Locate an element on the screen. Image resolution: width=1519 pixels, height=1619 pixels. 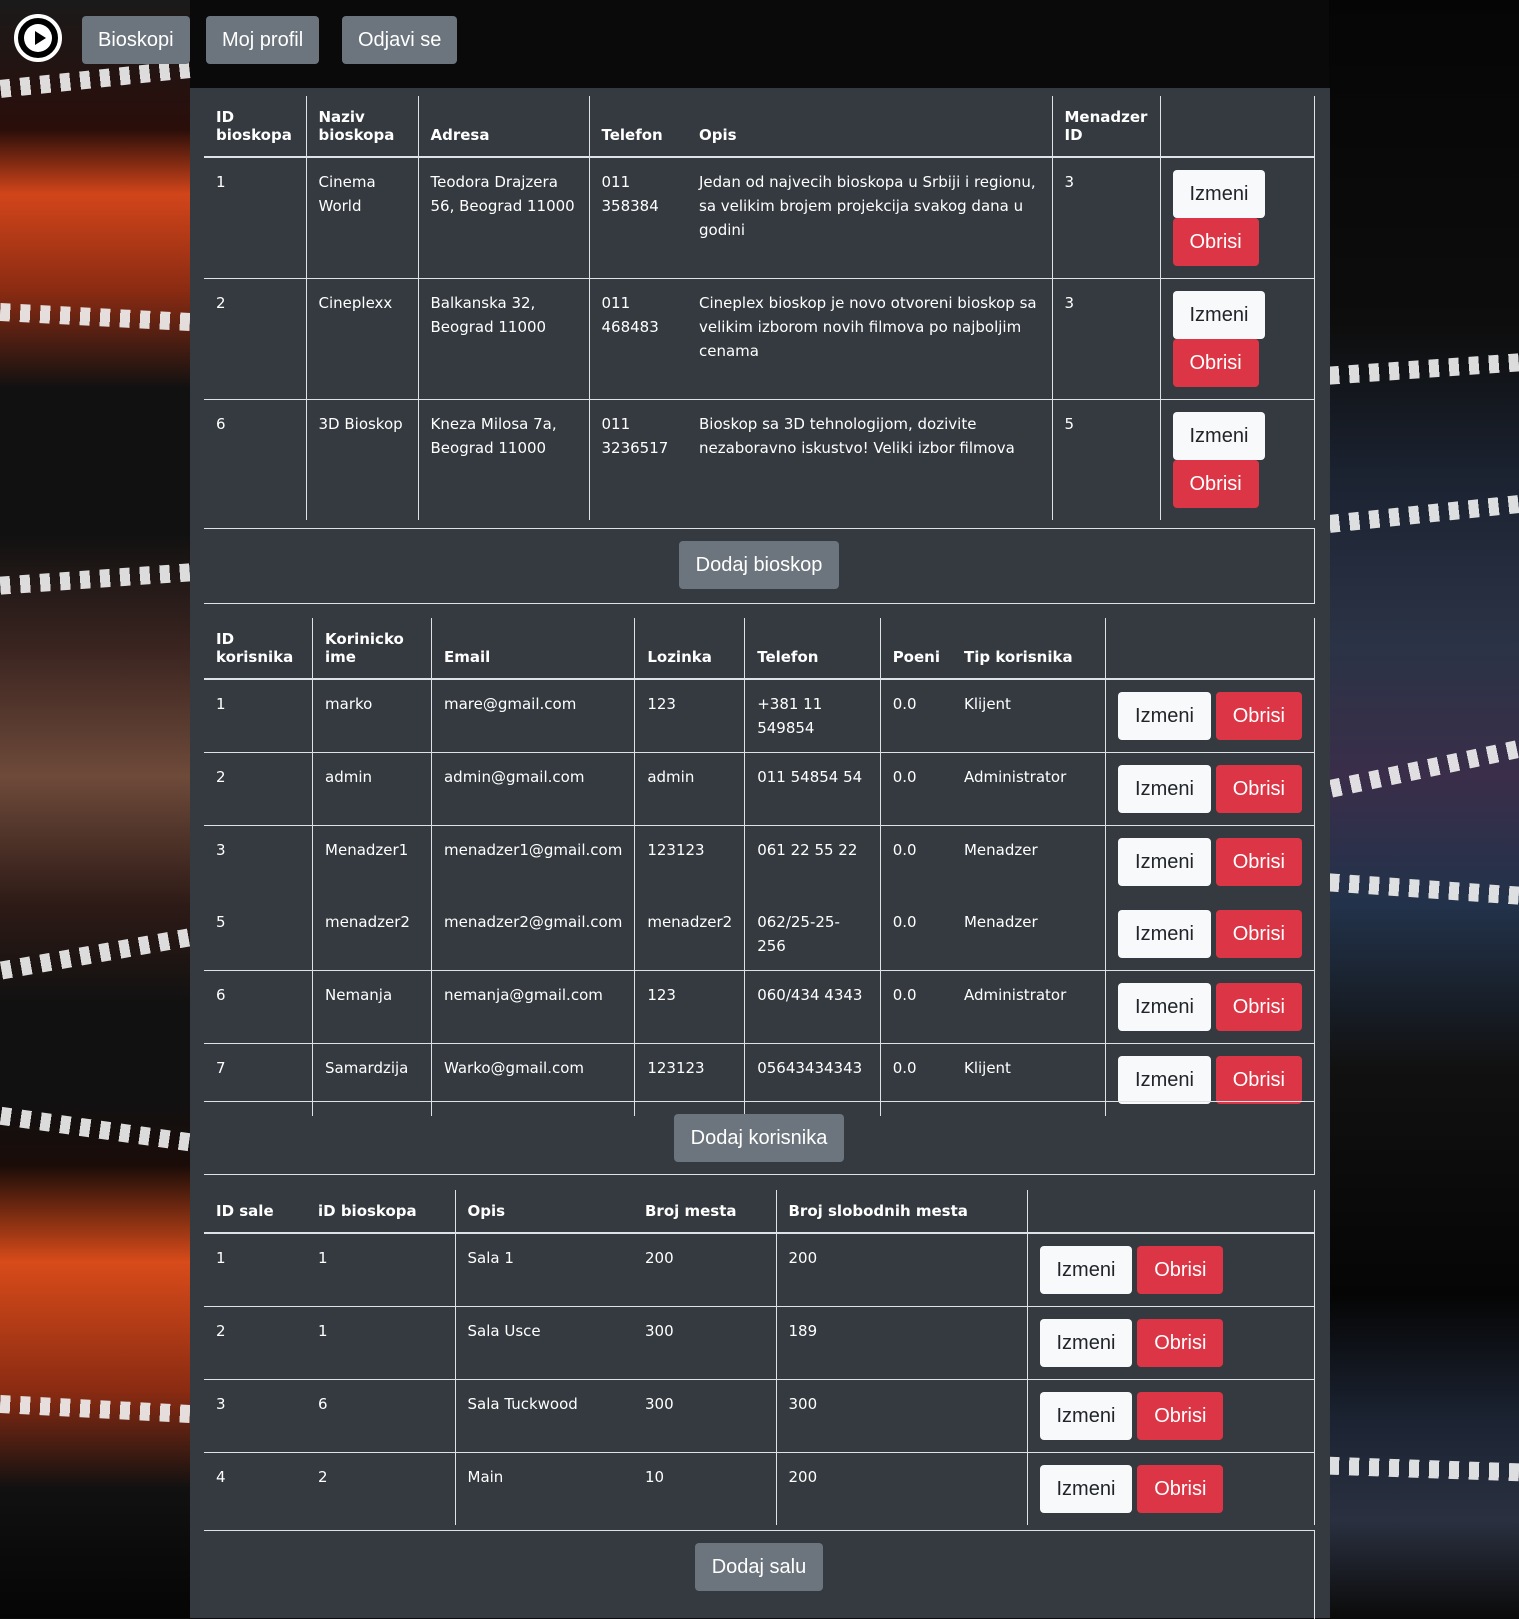
header-actions is located at coordinates (1209, 649).